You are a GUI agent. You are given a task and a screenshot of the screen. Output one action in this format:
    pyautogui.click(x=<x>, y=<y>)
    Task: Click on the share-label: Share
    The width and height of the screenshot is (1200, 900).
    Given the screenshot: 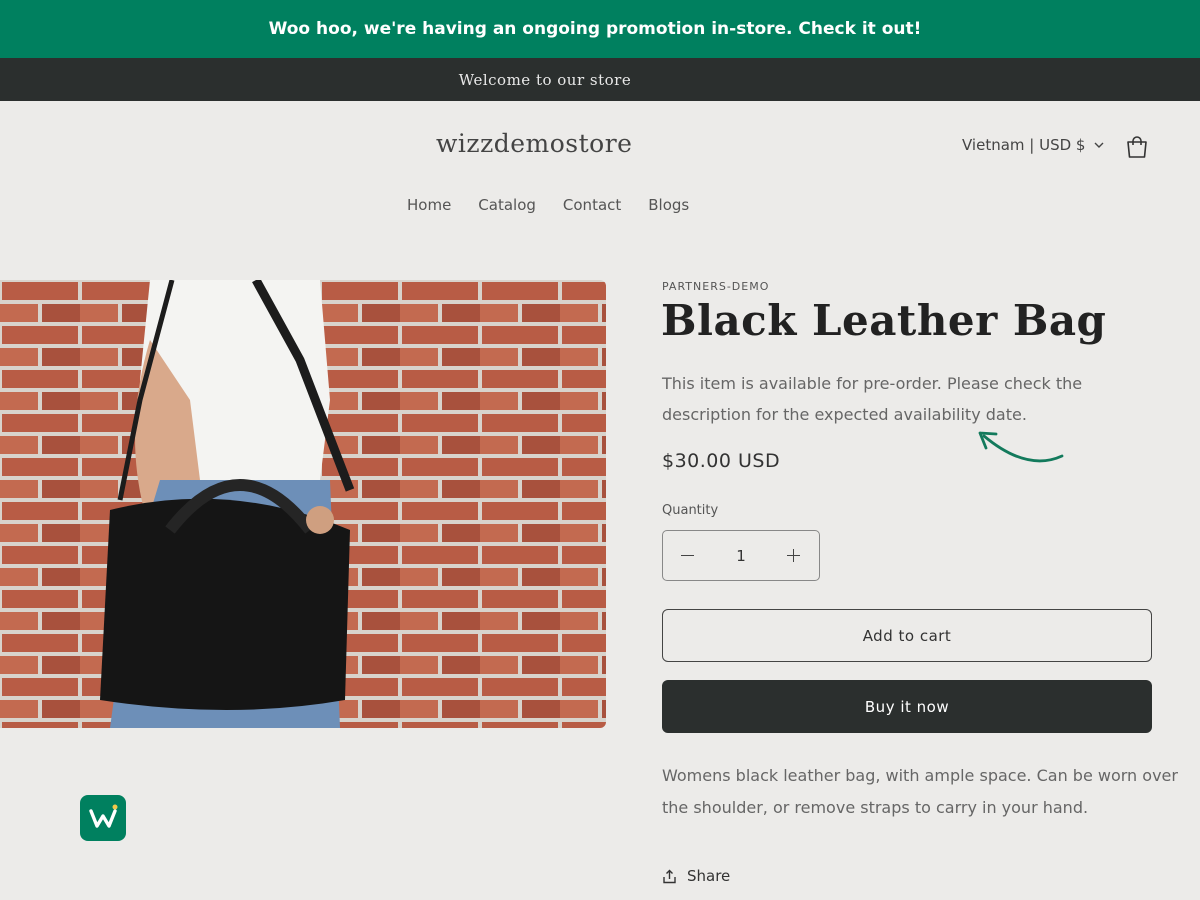 What is the action you would take?
    pyautogui.click(x=709, y=876)
    